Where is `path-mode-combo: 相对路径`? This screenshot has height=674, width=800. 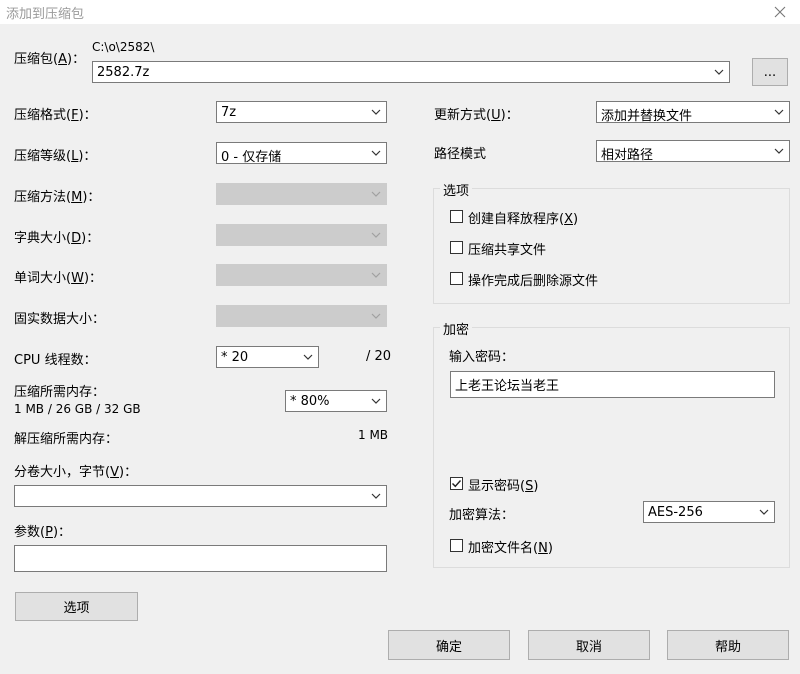
path-mode-combo: 相对路径 is located at coordinates (693, 151).